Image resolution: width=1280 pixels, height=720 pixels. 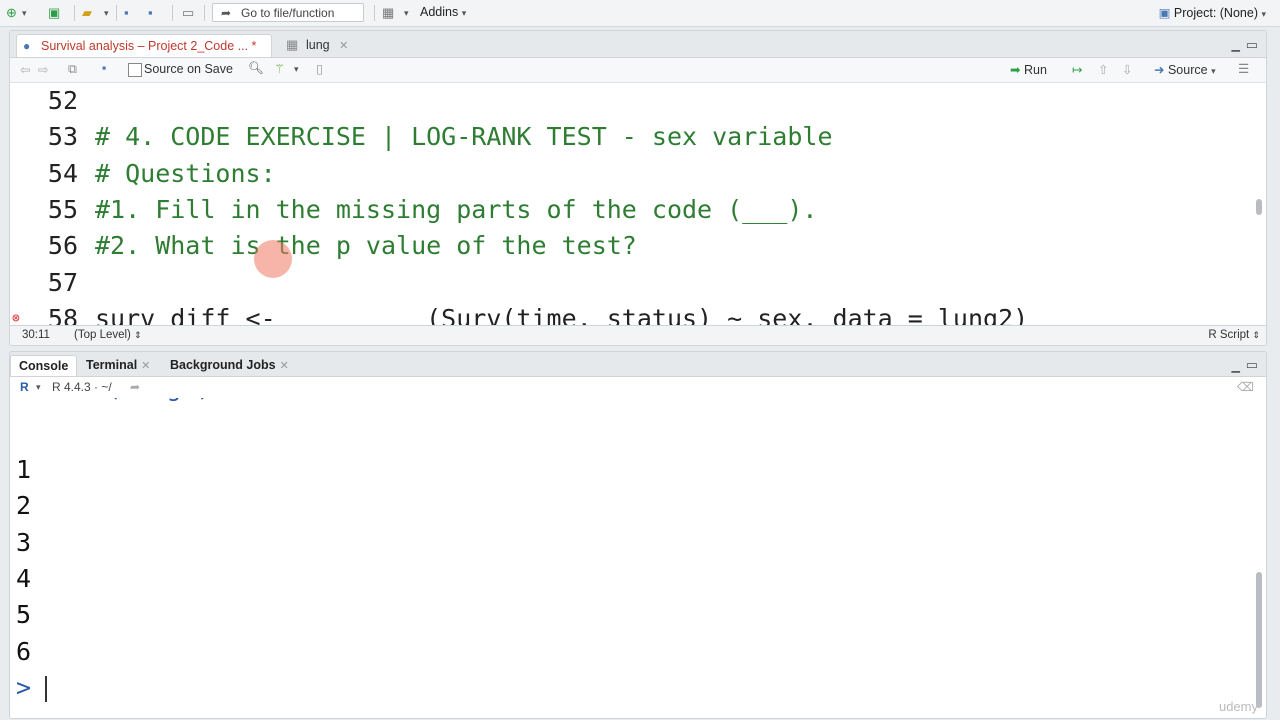 I want to click on tab-lung: ▦ lung ✕, so click(x=318, y=45).